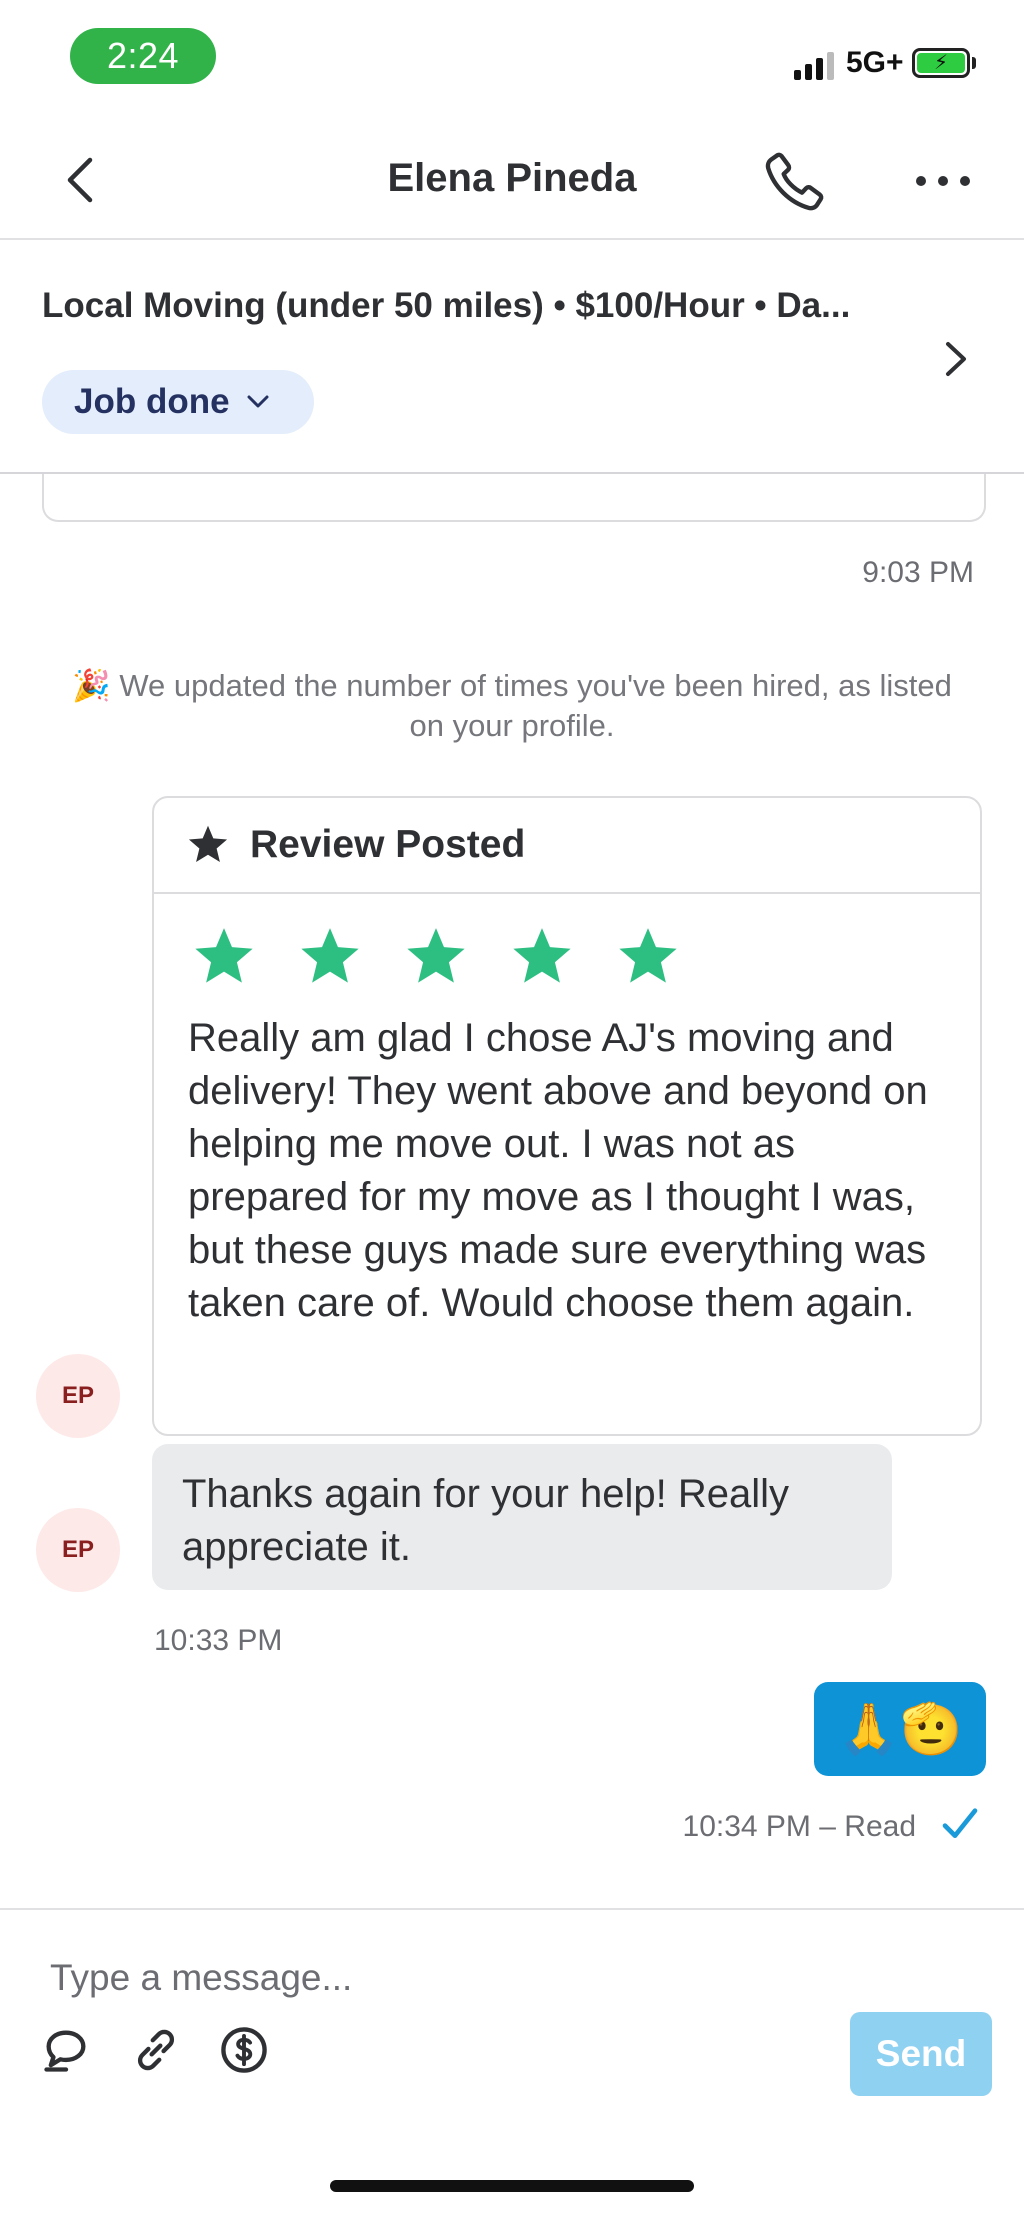 This screenshot has width=1024, height=2216. I want to click on phone-icon, so click(794, 181).